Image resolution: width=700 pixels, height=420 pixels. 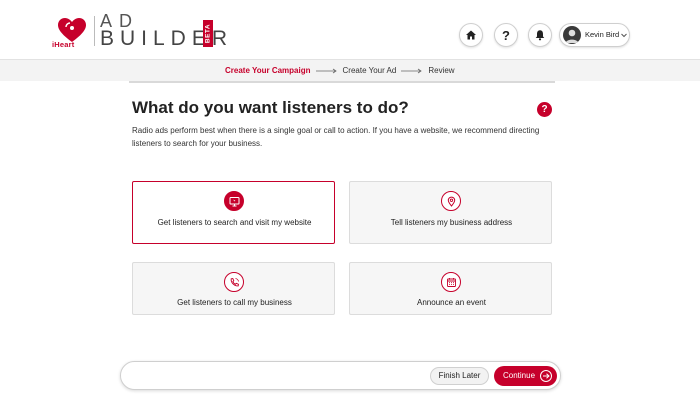 I want to click on continue-label: Continue, so click(x=519, y=375).